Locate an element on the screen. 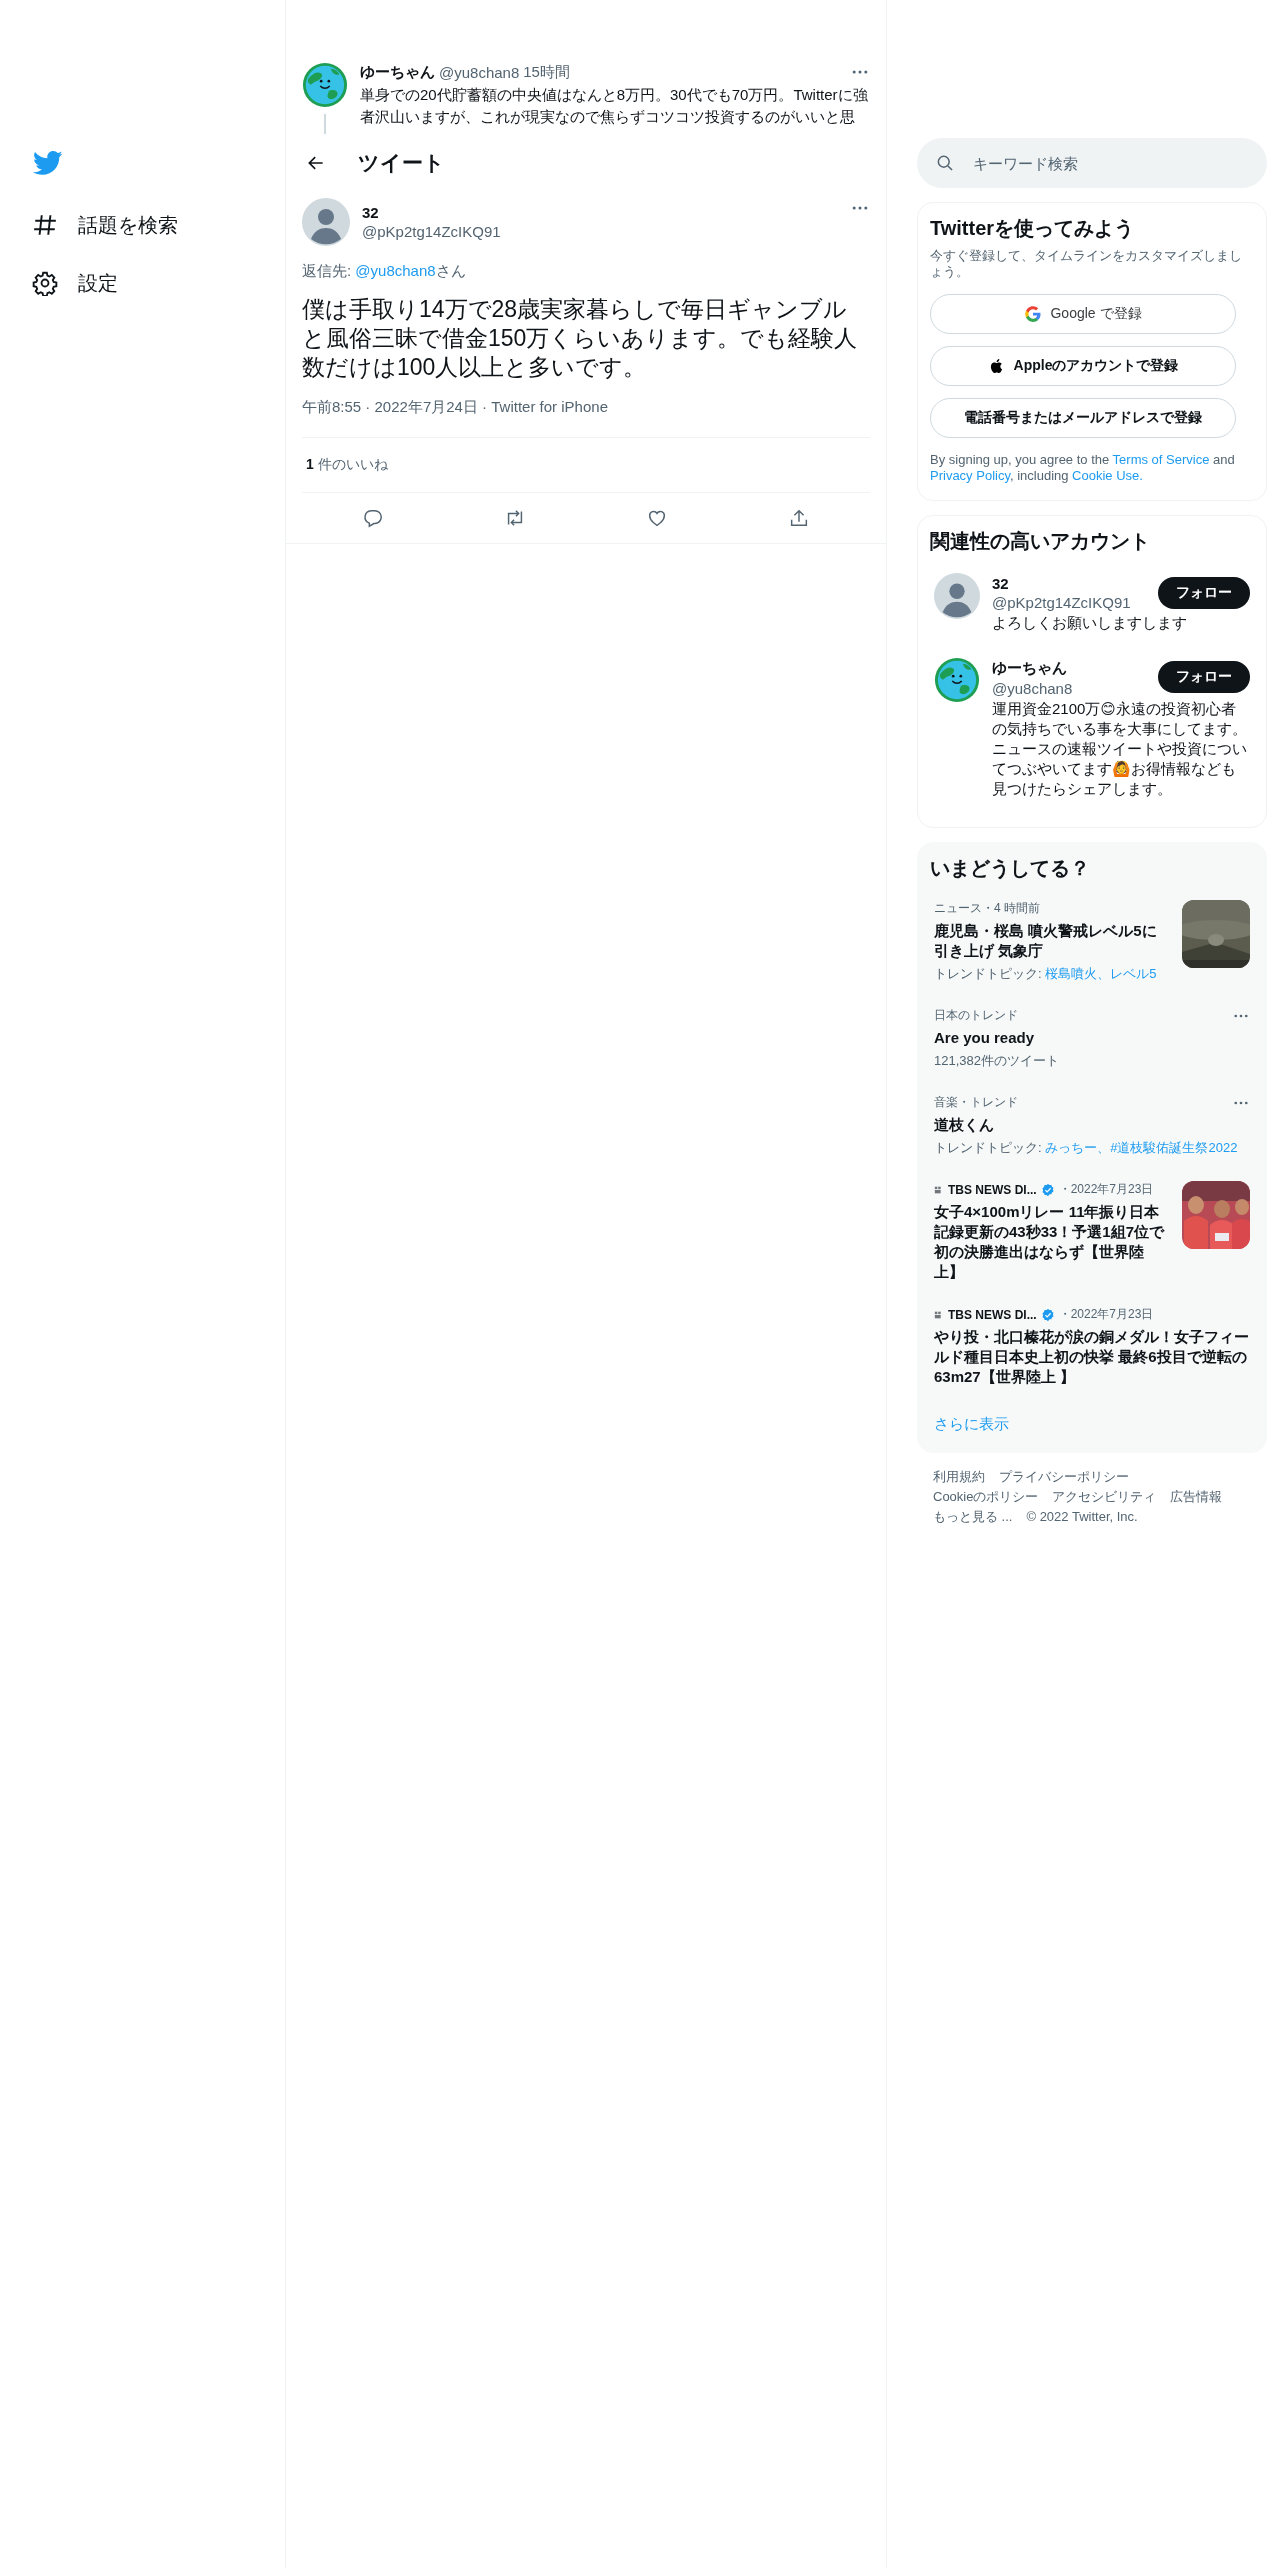 Image resolution: width=1284 pixels, height=2568 pixels. tweet-time: 15時間 is located at coordinates (546, 72).